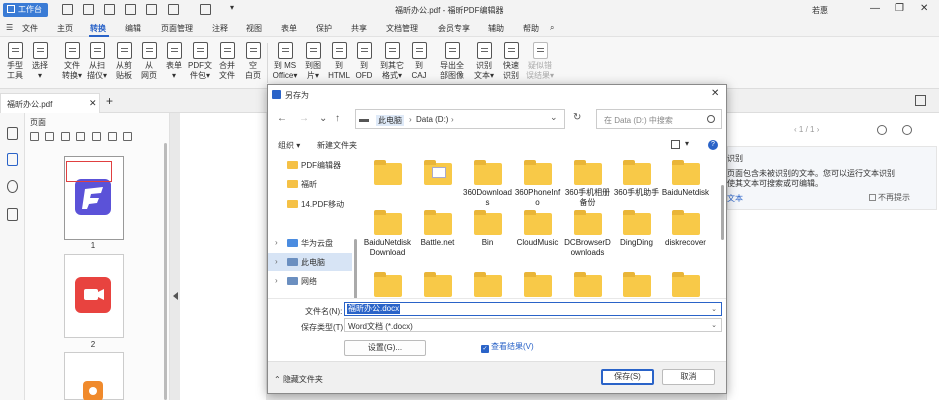 The height and width of the screenshot is (400, 939). Describe the element at coordinates (282, 118) in the screenshot. I see `back-arrow-icon: ←` at that location.